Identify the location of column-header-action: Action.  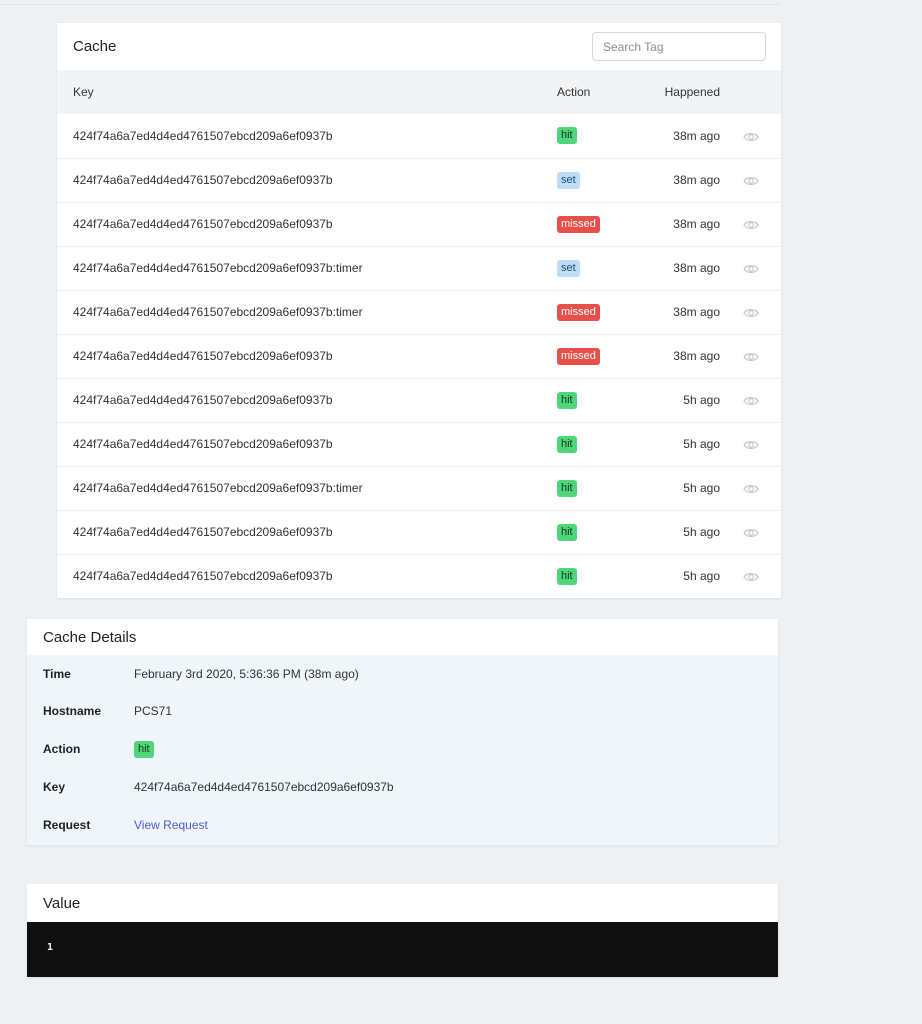
(574, 92).